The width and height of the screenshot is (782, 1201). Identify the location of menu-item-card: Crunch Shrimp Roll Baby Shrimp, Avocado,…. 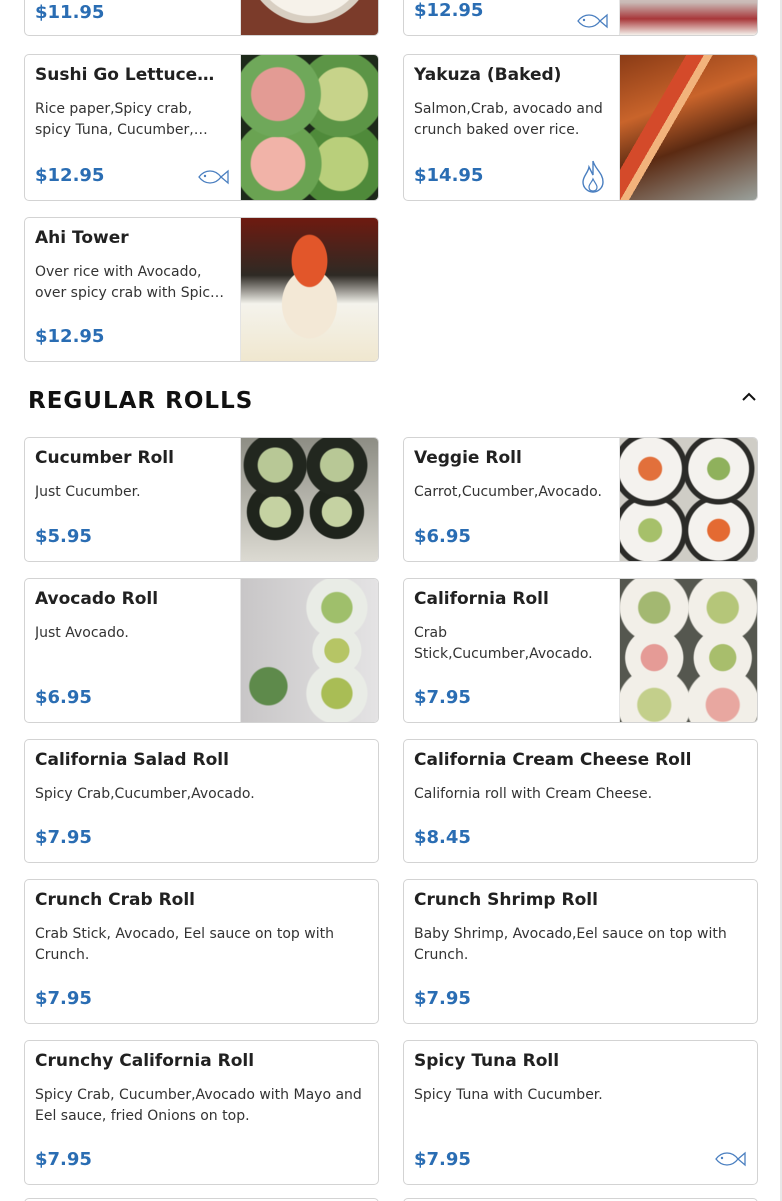
(580, 951).